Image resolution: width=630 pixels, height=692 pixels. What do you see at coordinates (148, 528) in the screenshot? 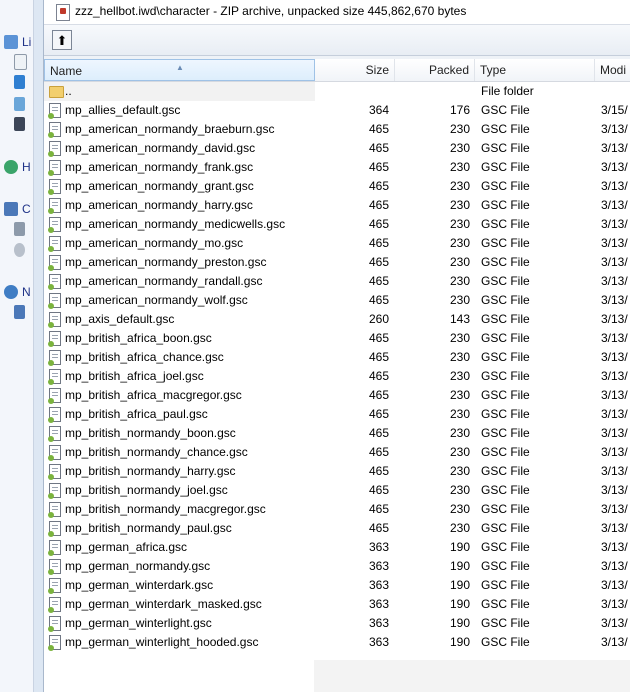
I see `file-name: mp_british_normandy_paul.gsc` at bounding box center [148, 528].